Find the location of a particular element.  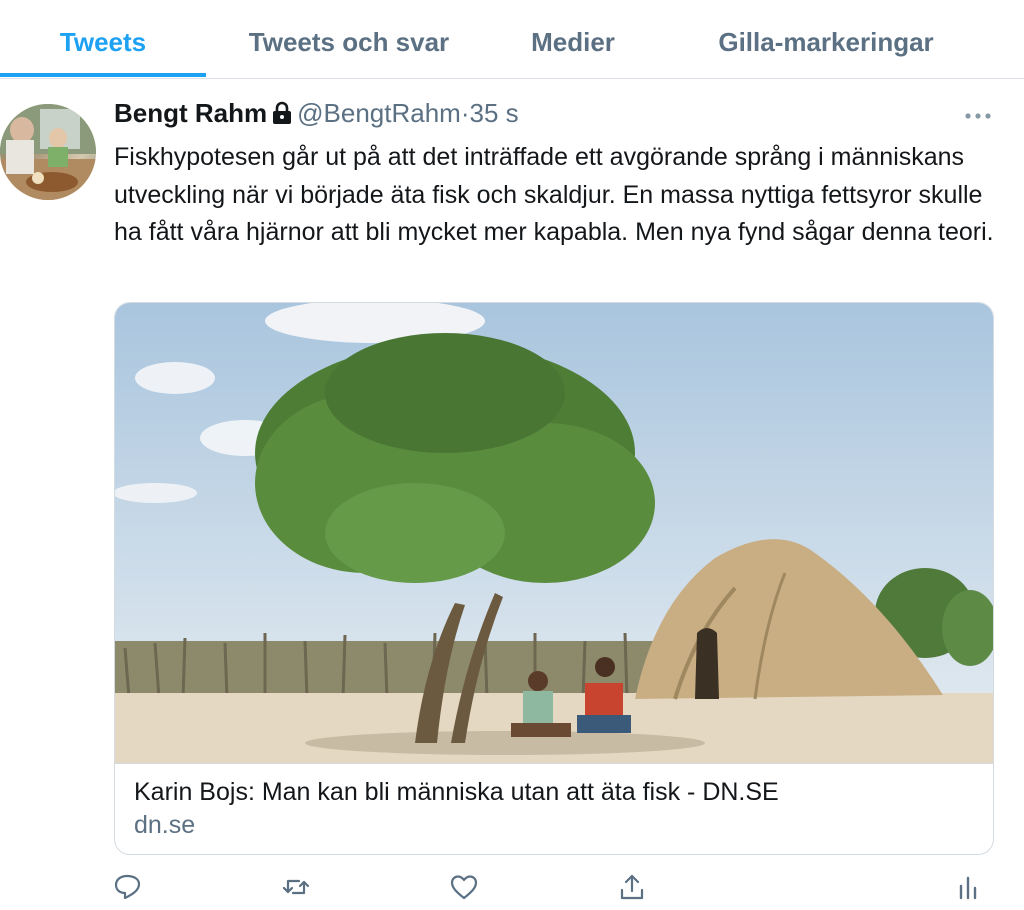

tab-medier: Medier is located at coordinates (573, 39).